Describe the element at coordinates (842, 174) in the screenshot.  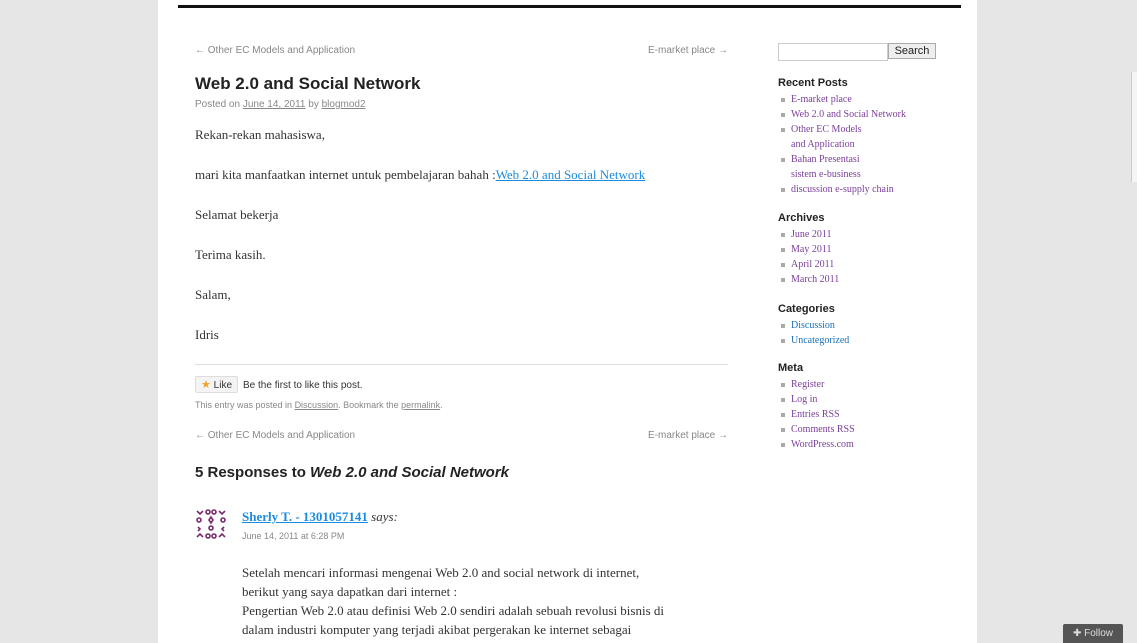
I see `recent-post-item-cont: sistem e-business` at that location.